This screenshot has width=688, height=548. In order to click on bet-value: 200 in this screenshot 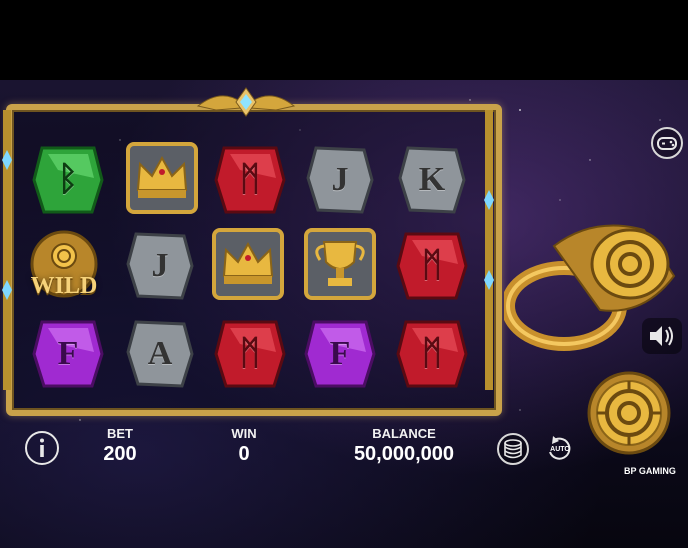, I will do `click(120, 454)`.